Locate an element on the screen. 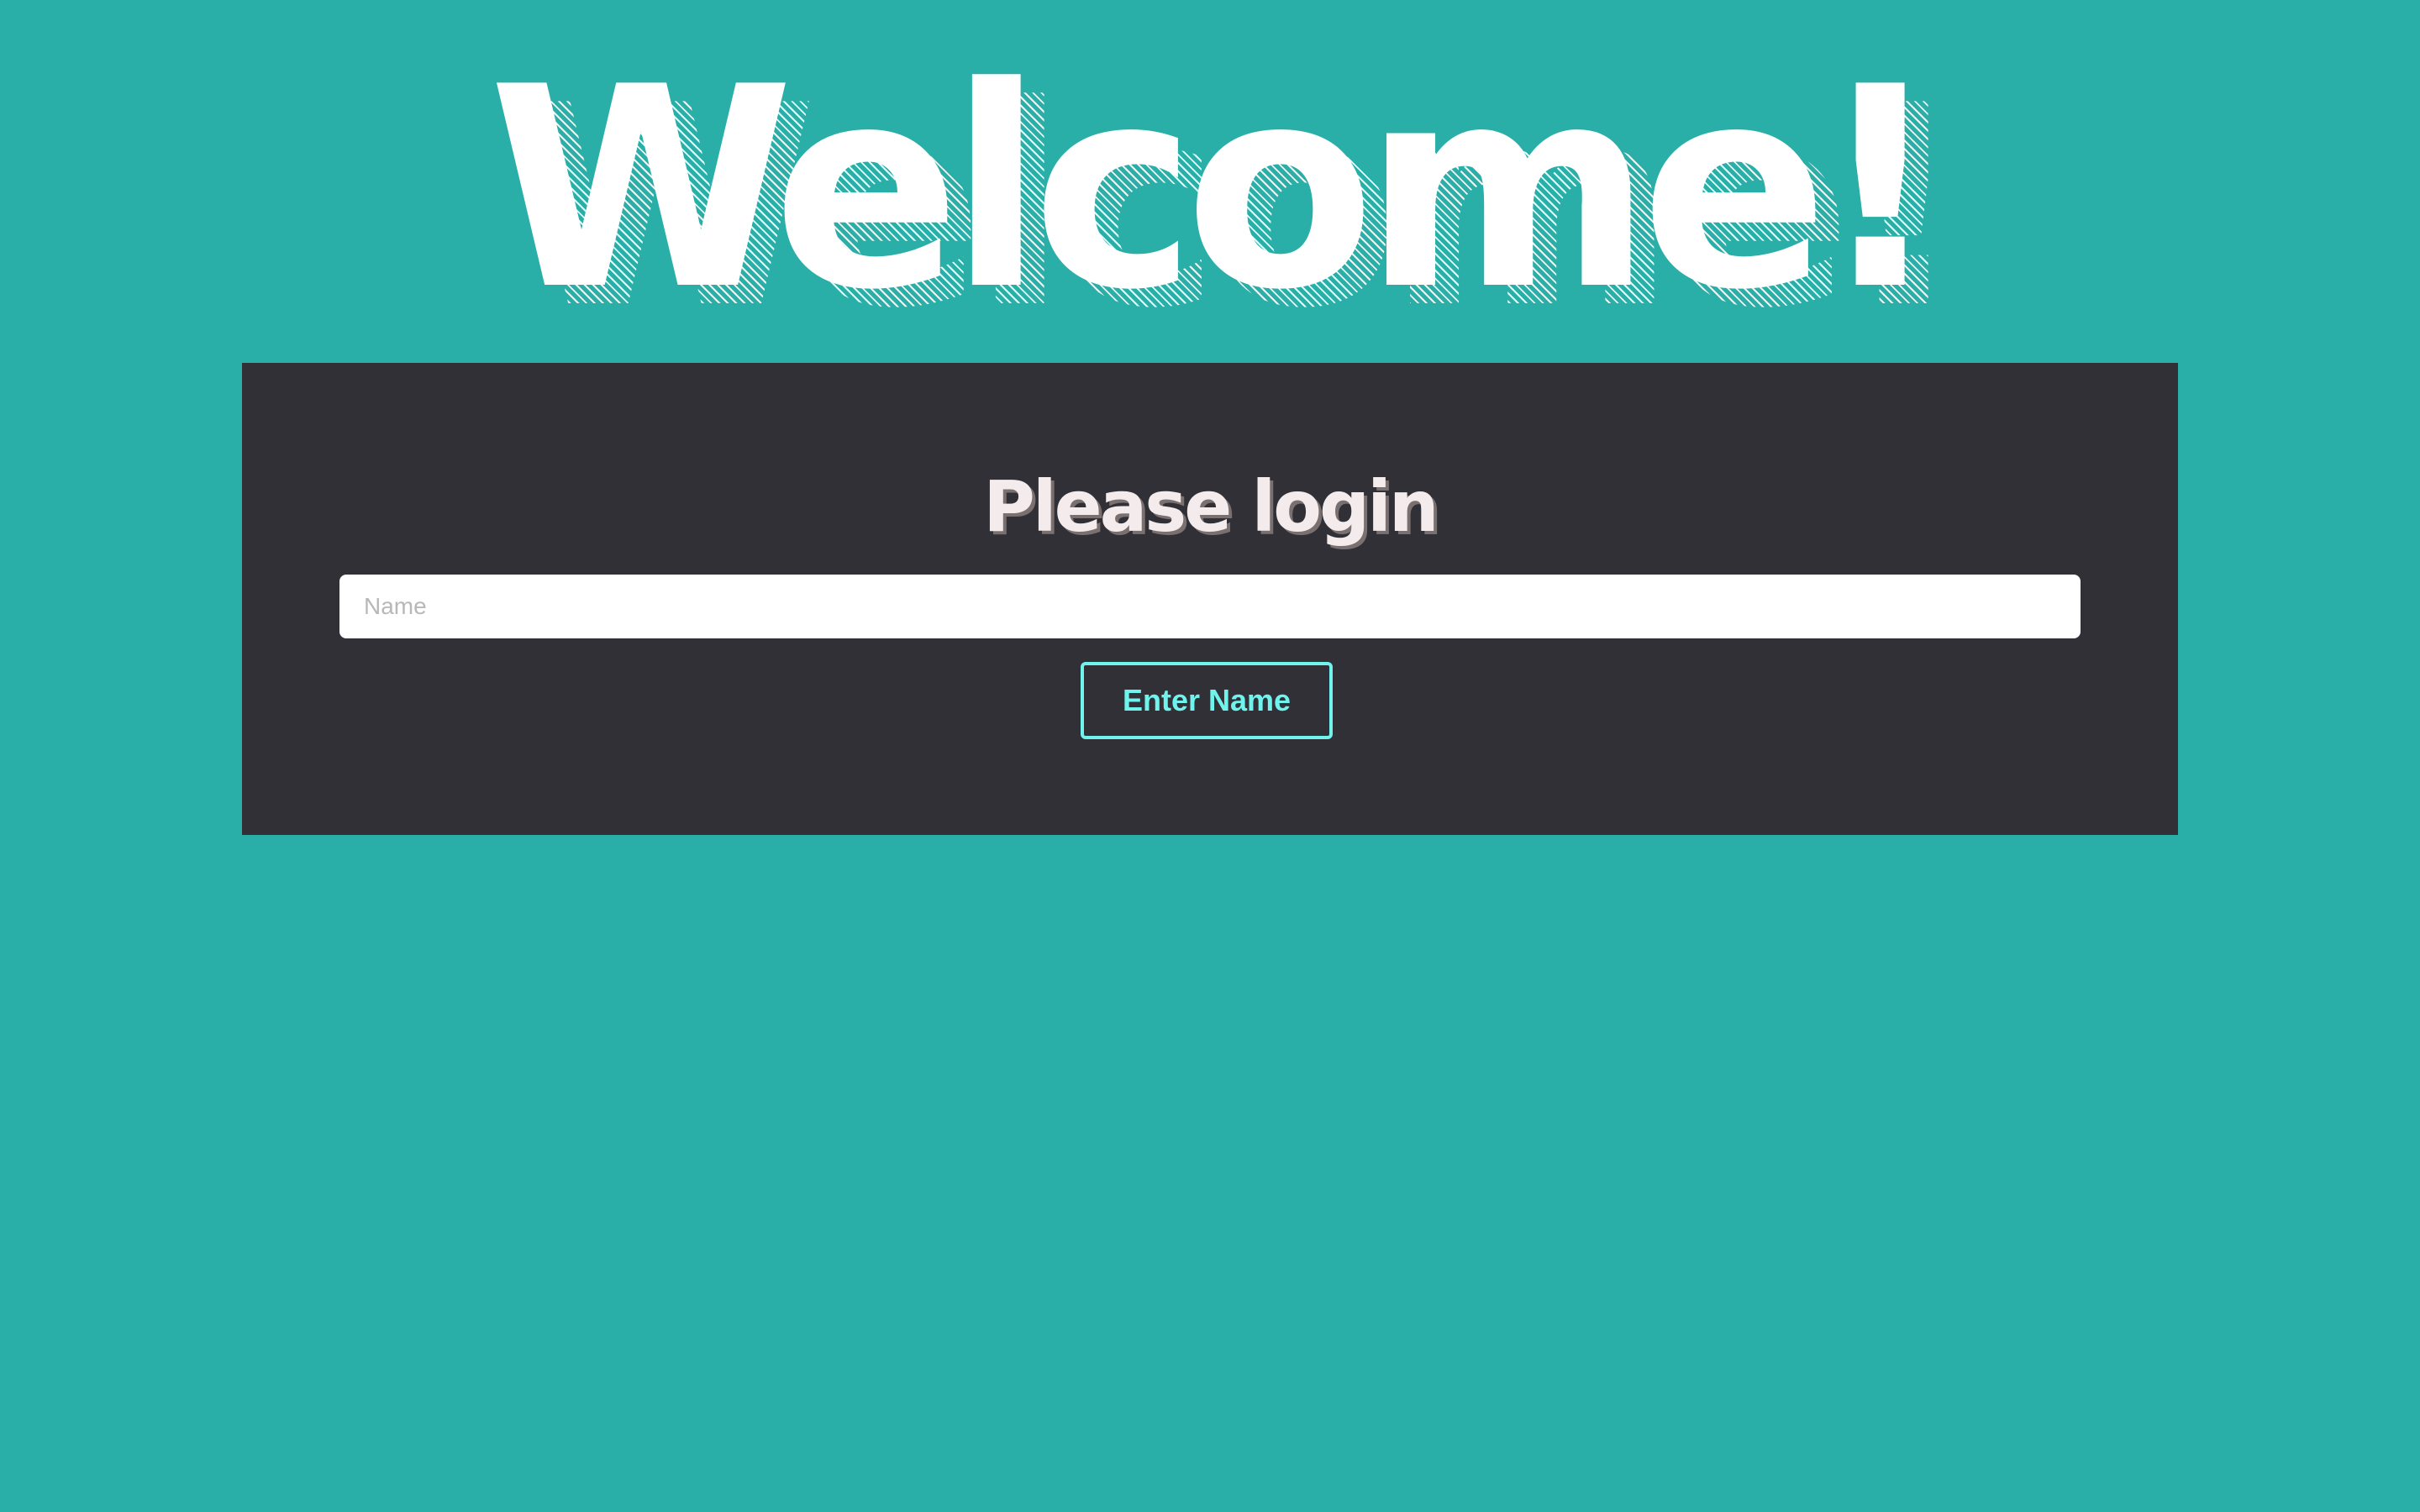 This screenshot has height=1512, width=2420. welcome-title: Welcome! Welcome! is located at coordinates (1227, 198).